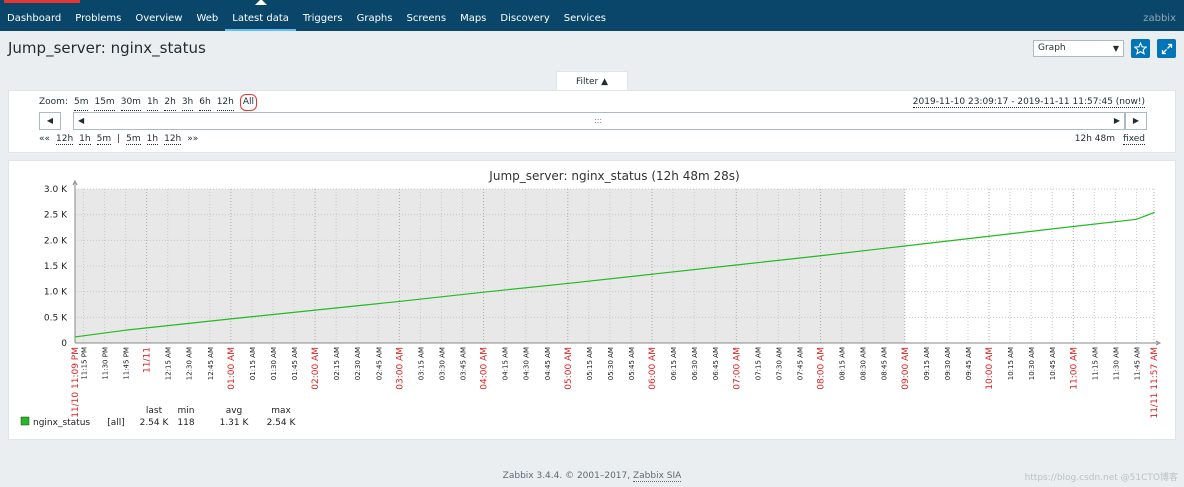 This screenshot has width=1184, height=487. Describe the element at coordinates (1032, 363) in the screenshot. I see `x-tick-label: 10:30 AM` at that location.